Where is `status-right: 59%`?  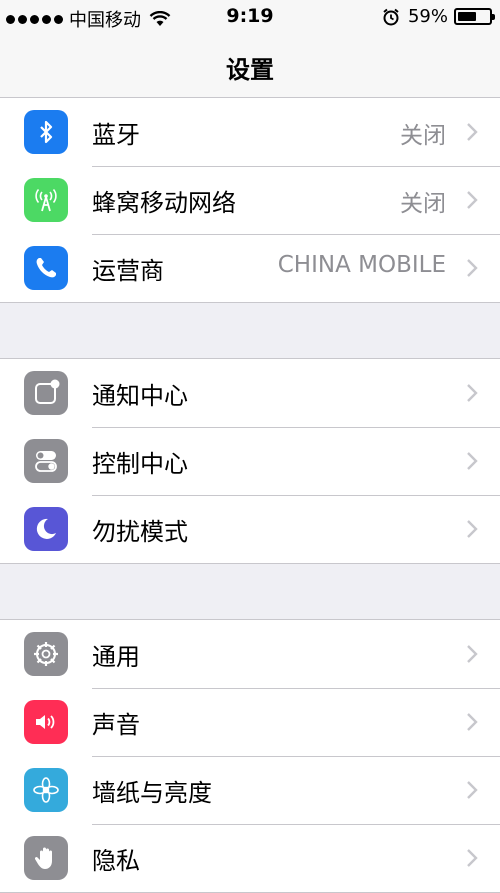
status-right: 59% is located at coordinates (438, 16).